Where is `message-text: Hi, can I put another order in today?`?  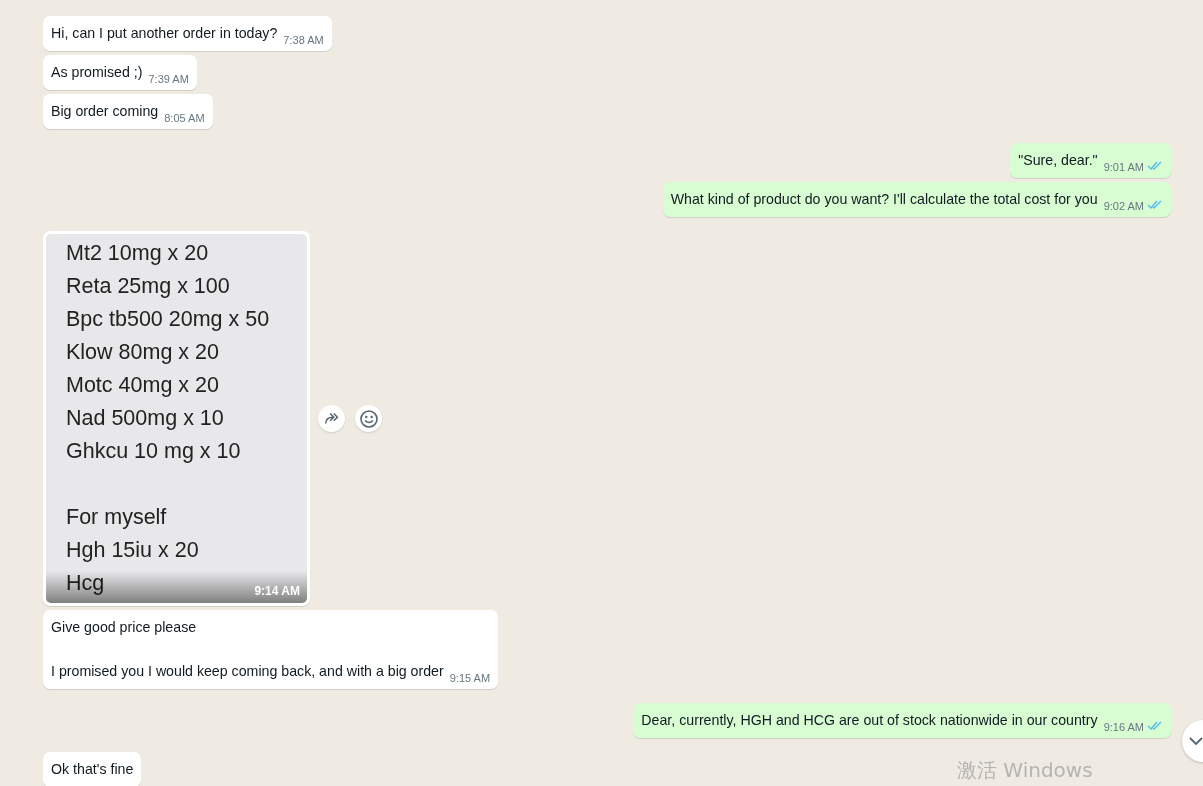 message-text: Hi, can I put another order in today? is located at coordinates (164, 33).